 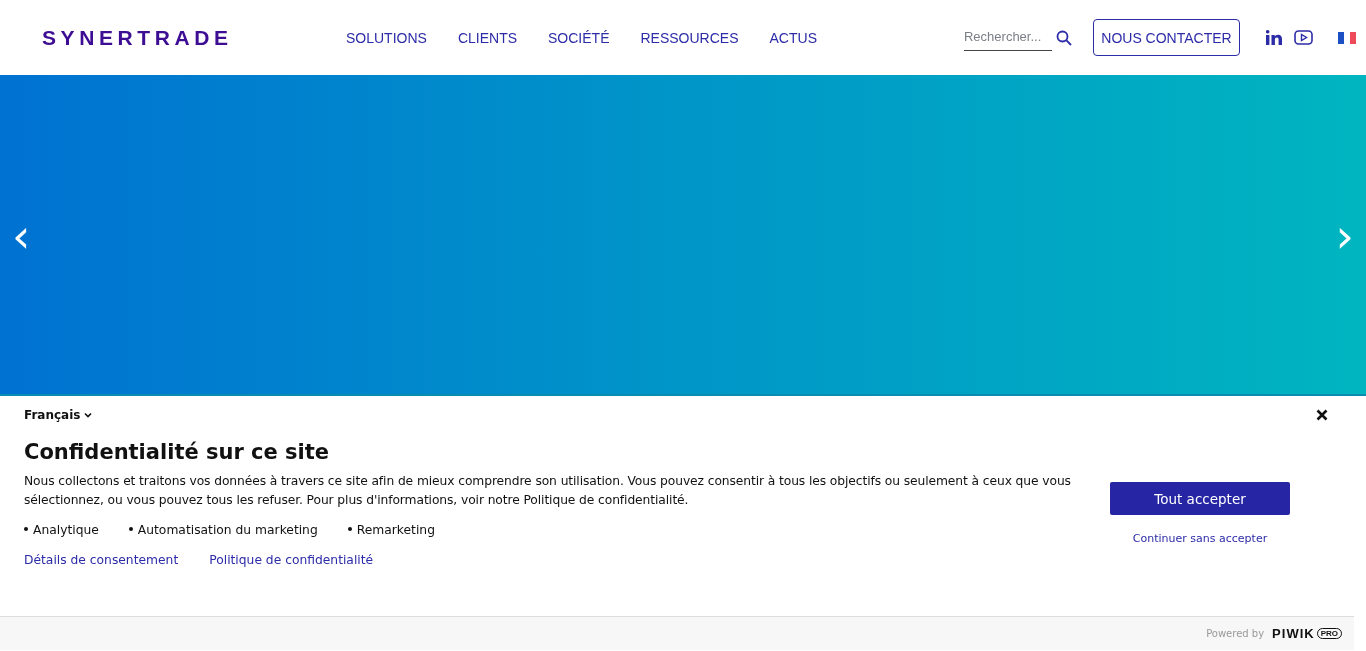 What do you see at coordinates (21, 235) in the screenshot?
I see `previous-slide-button: ‹` at bounding box center [21, 235].